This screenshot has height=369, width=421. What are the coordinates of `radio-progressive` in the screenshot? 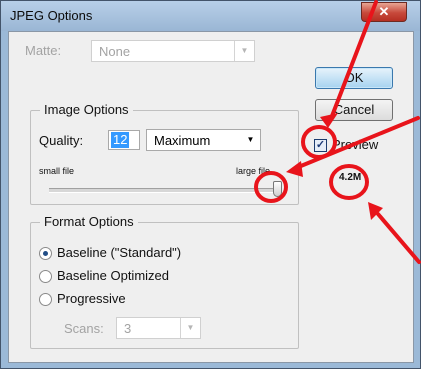 It's located at (45, 299).